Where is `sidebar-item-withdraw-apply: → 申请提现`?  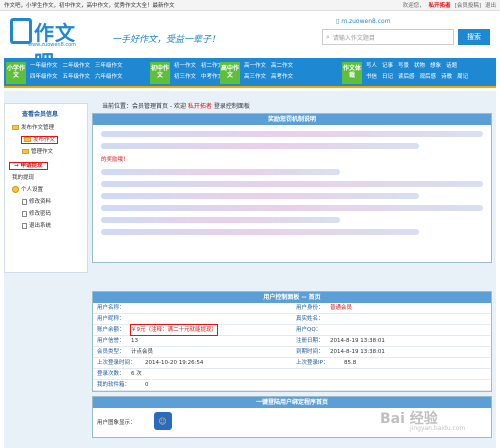 sidebar-item-withdraw-apply: → 申请提现 is located at coordinates (46, 166).